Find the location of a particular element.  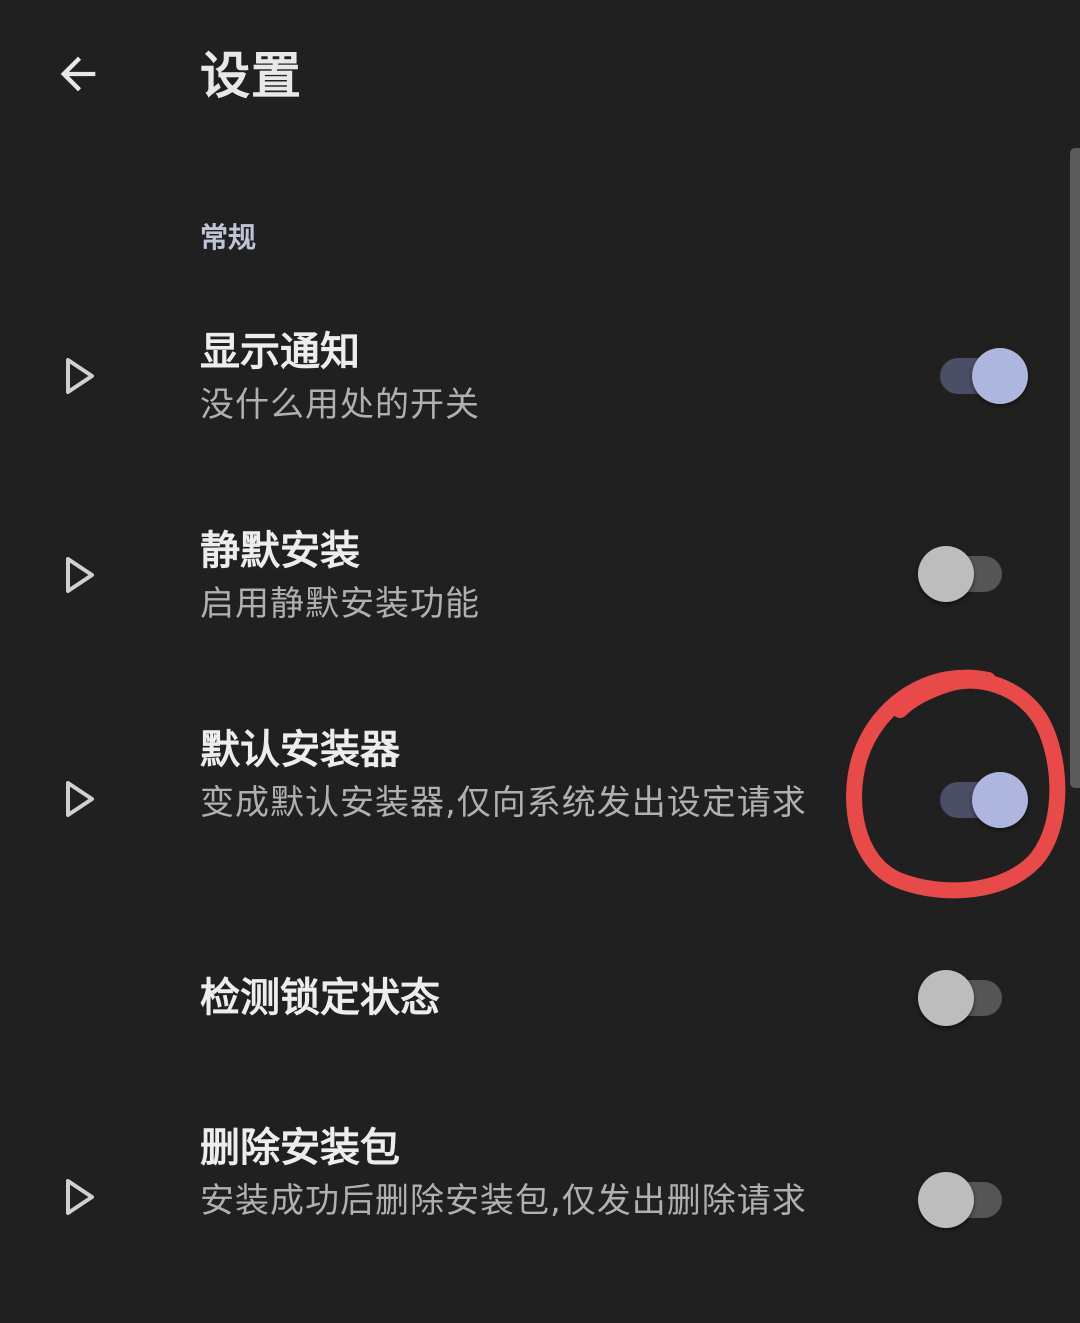

arrow-back-icon is located at coordinates (78, 74).